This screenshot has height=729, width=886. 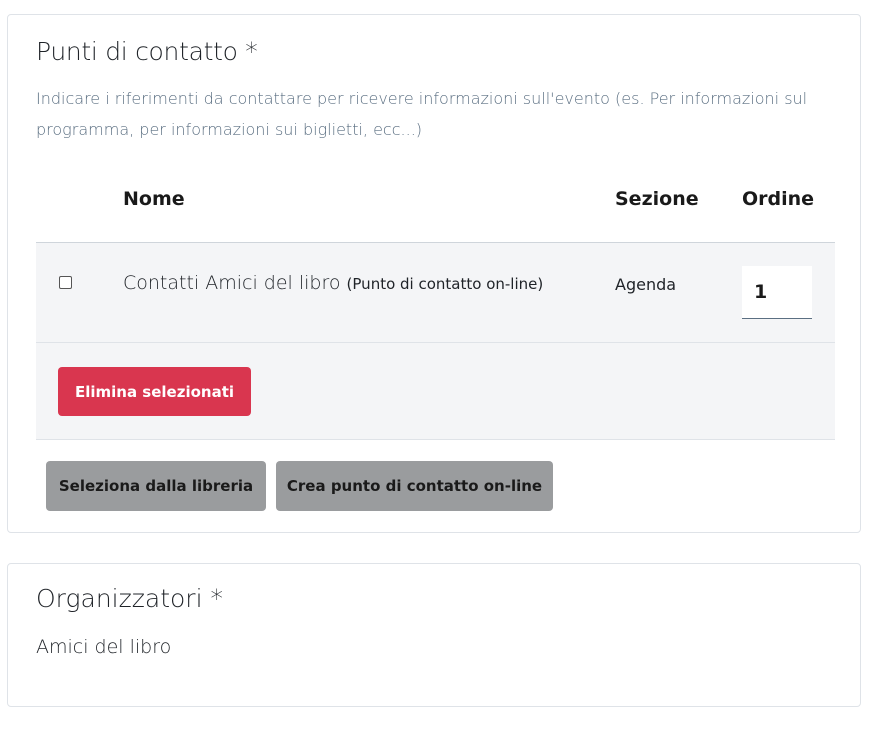 I want to click on organizer-name: Amici del libro, so click(x=104, y=647).